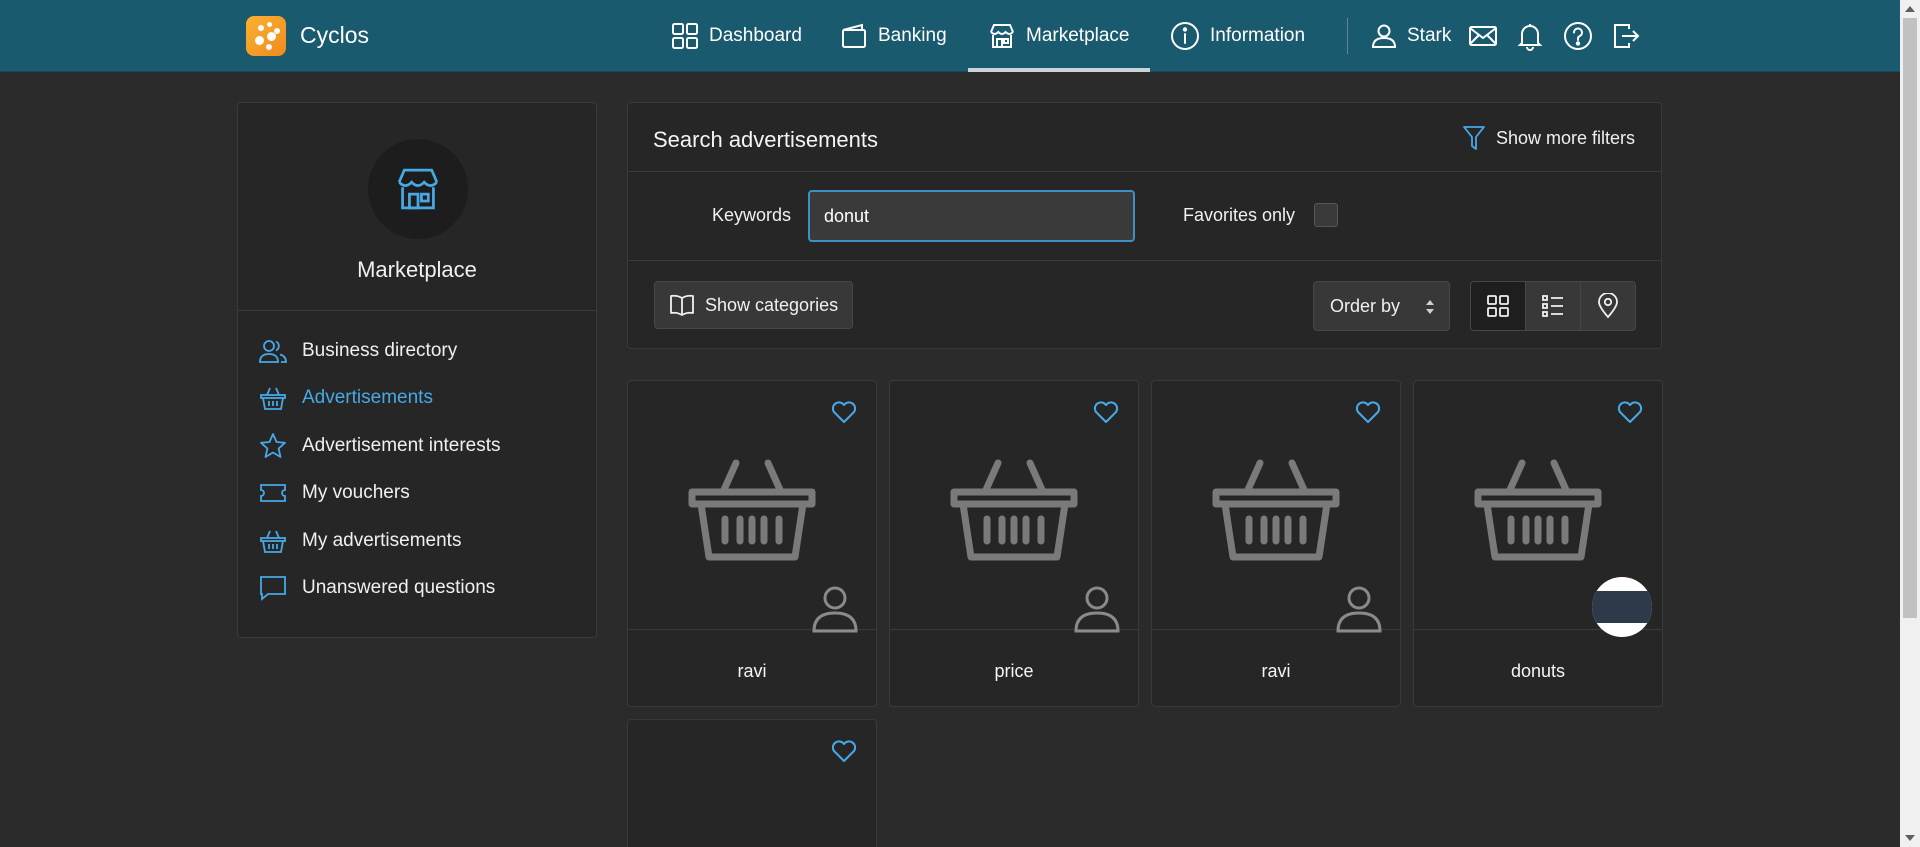 The image size is (1920, 847). What do you see at coordinates (382, 540) in the screenshot?
I see `sidebar-item-label: My advertisements` at bounding box center [382, 540].